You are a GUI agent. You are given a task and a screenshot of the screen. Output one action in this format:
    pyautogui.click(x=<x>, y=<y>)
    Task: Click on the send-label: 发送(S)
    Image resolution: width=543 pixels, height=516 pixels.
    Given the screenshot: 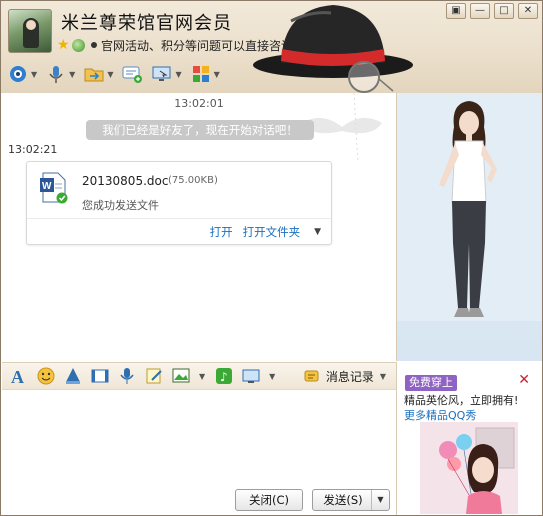 What is the action you would take?
    pyautogui.click(x=343, y=500)
    